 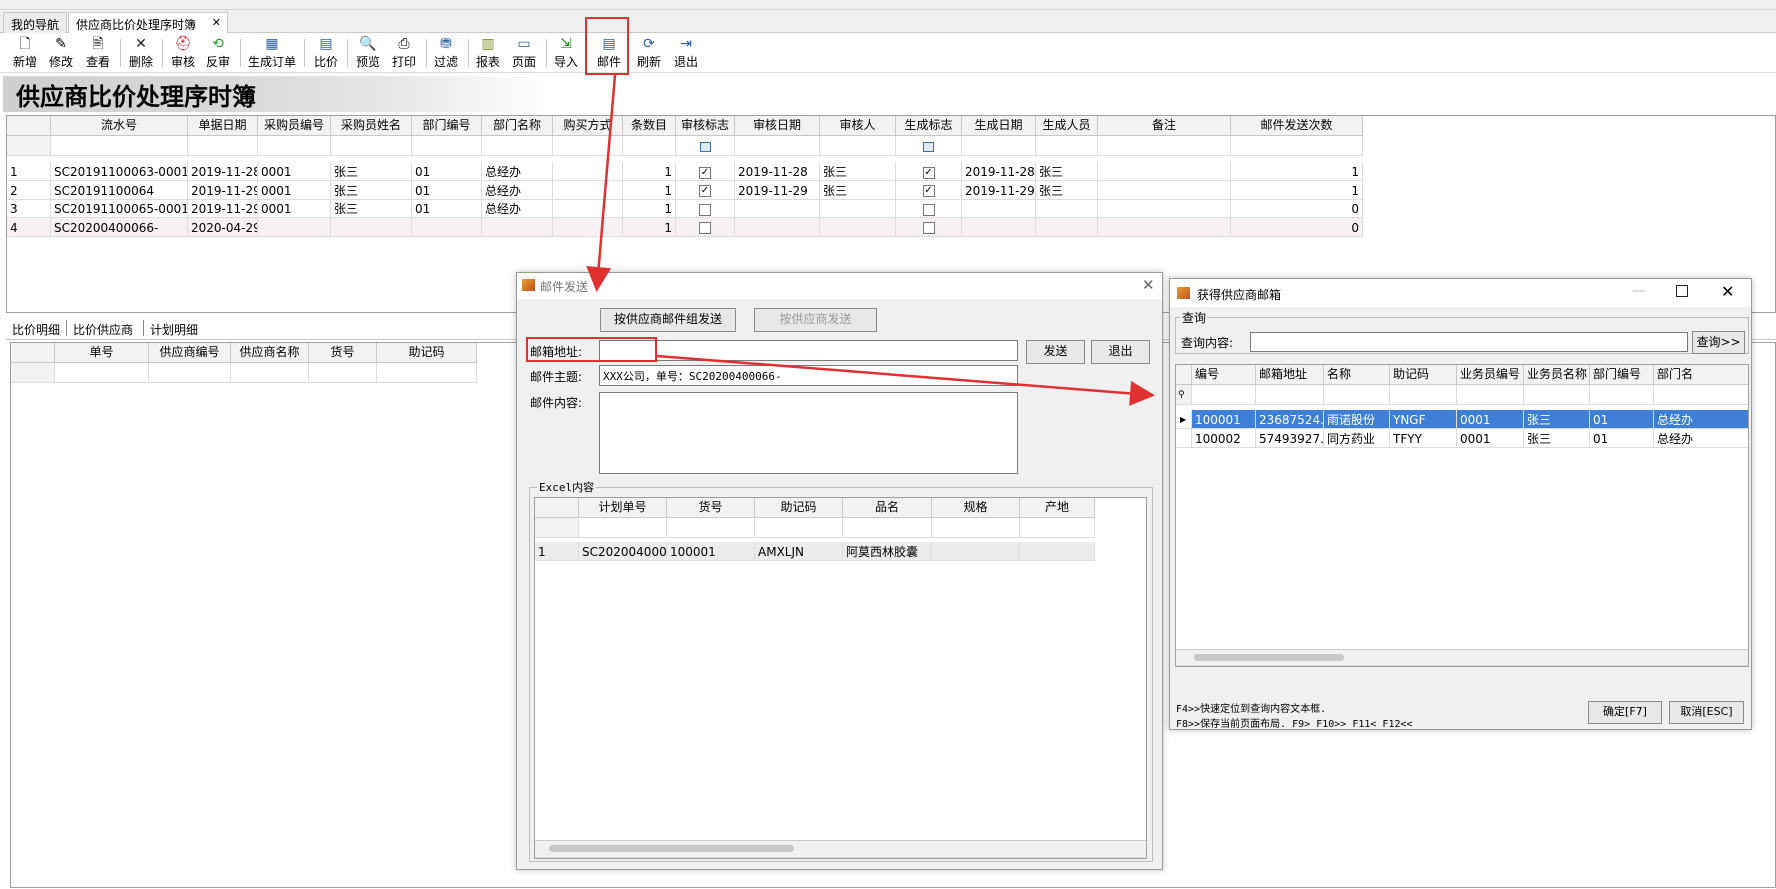 What do you see at coordinates (566, 53) in the screenshot?
I see `toolbar-button-13: ⇲ 导入` at bounding box center [566, 53].